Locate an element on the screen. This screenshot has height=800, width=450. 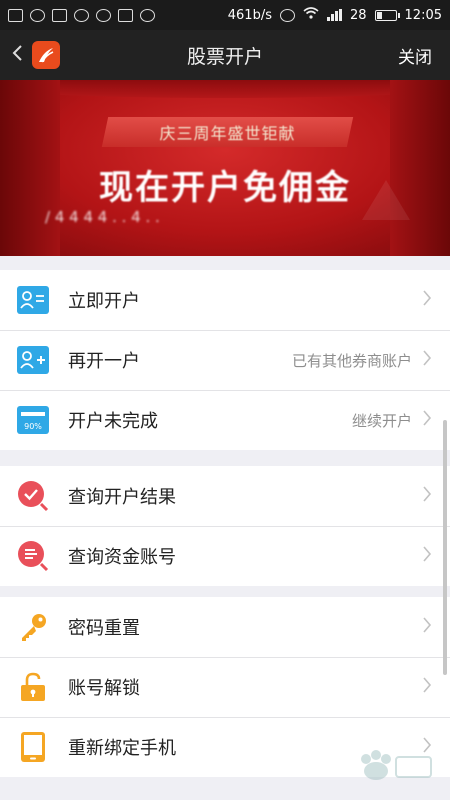
app-icon is located at coordinates (81, 15).